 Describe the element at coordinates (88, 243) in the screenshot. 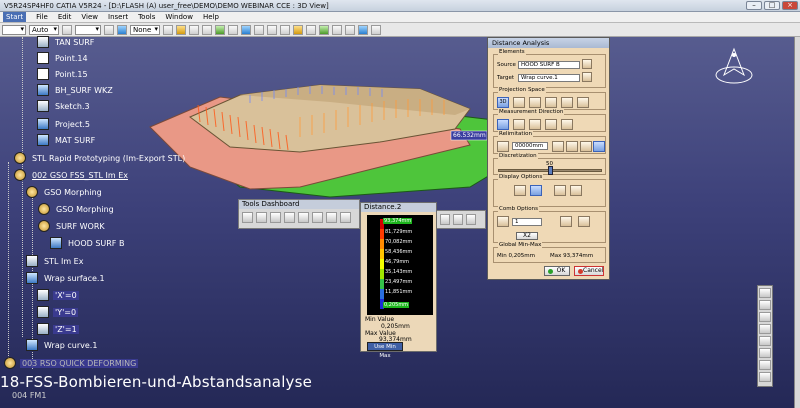

I see `tree-item: HOOD SURF B` at that location.